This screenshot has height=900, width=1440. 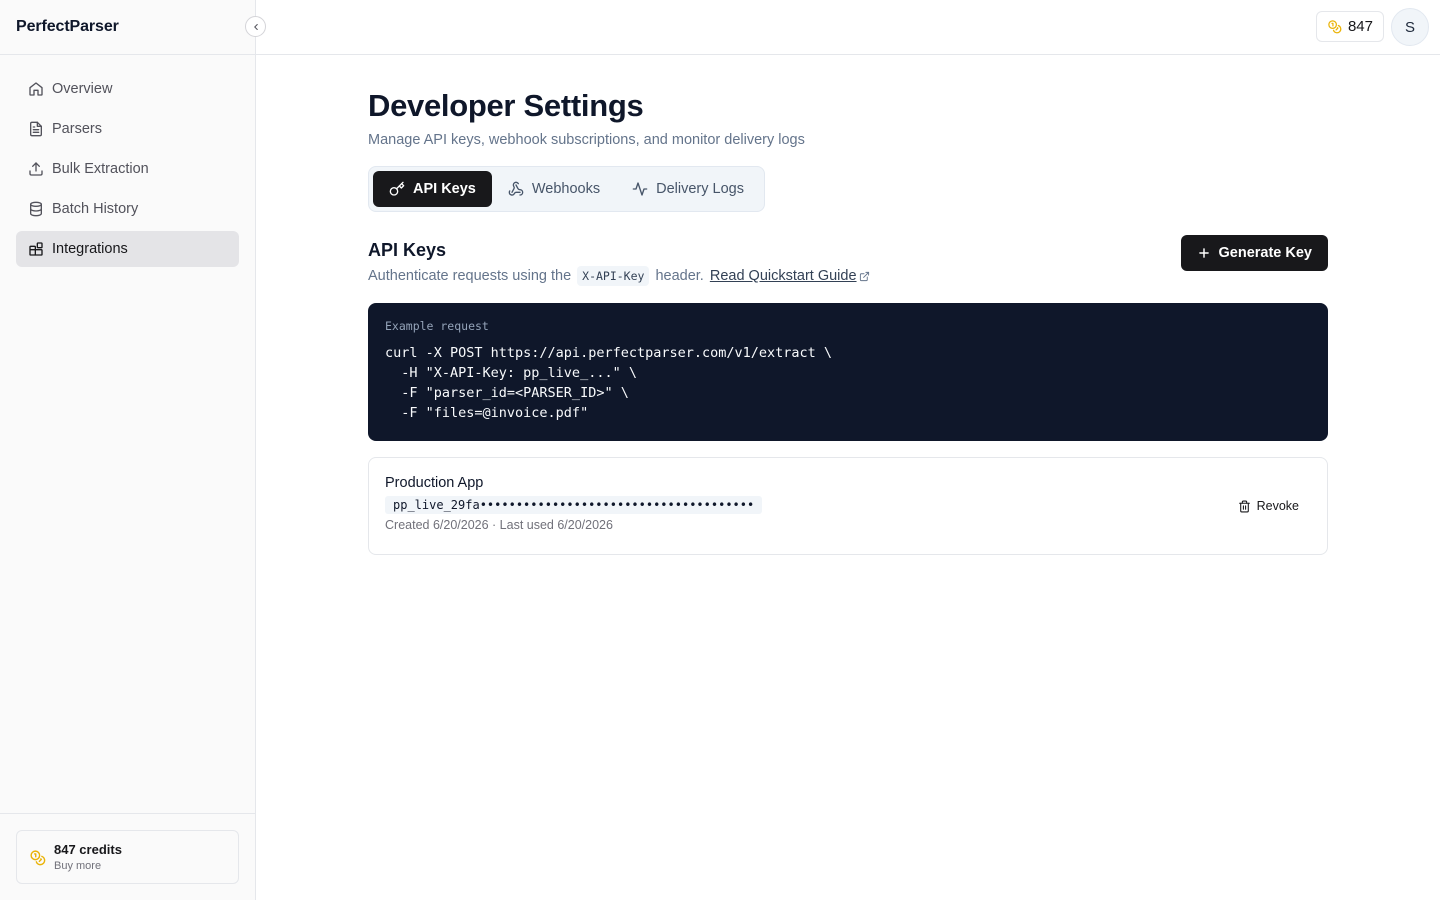 I want to click on code-line: -F "parser_id=<PARSER_ID>" \, so click(x=507, y=393).